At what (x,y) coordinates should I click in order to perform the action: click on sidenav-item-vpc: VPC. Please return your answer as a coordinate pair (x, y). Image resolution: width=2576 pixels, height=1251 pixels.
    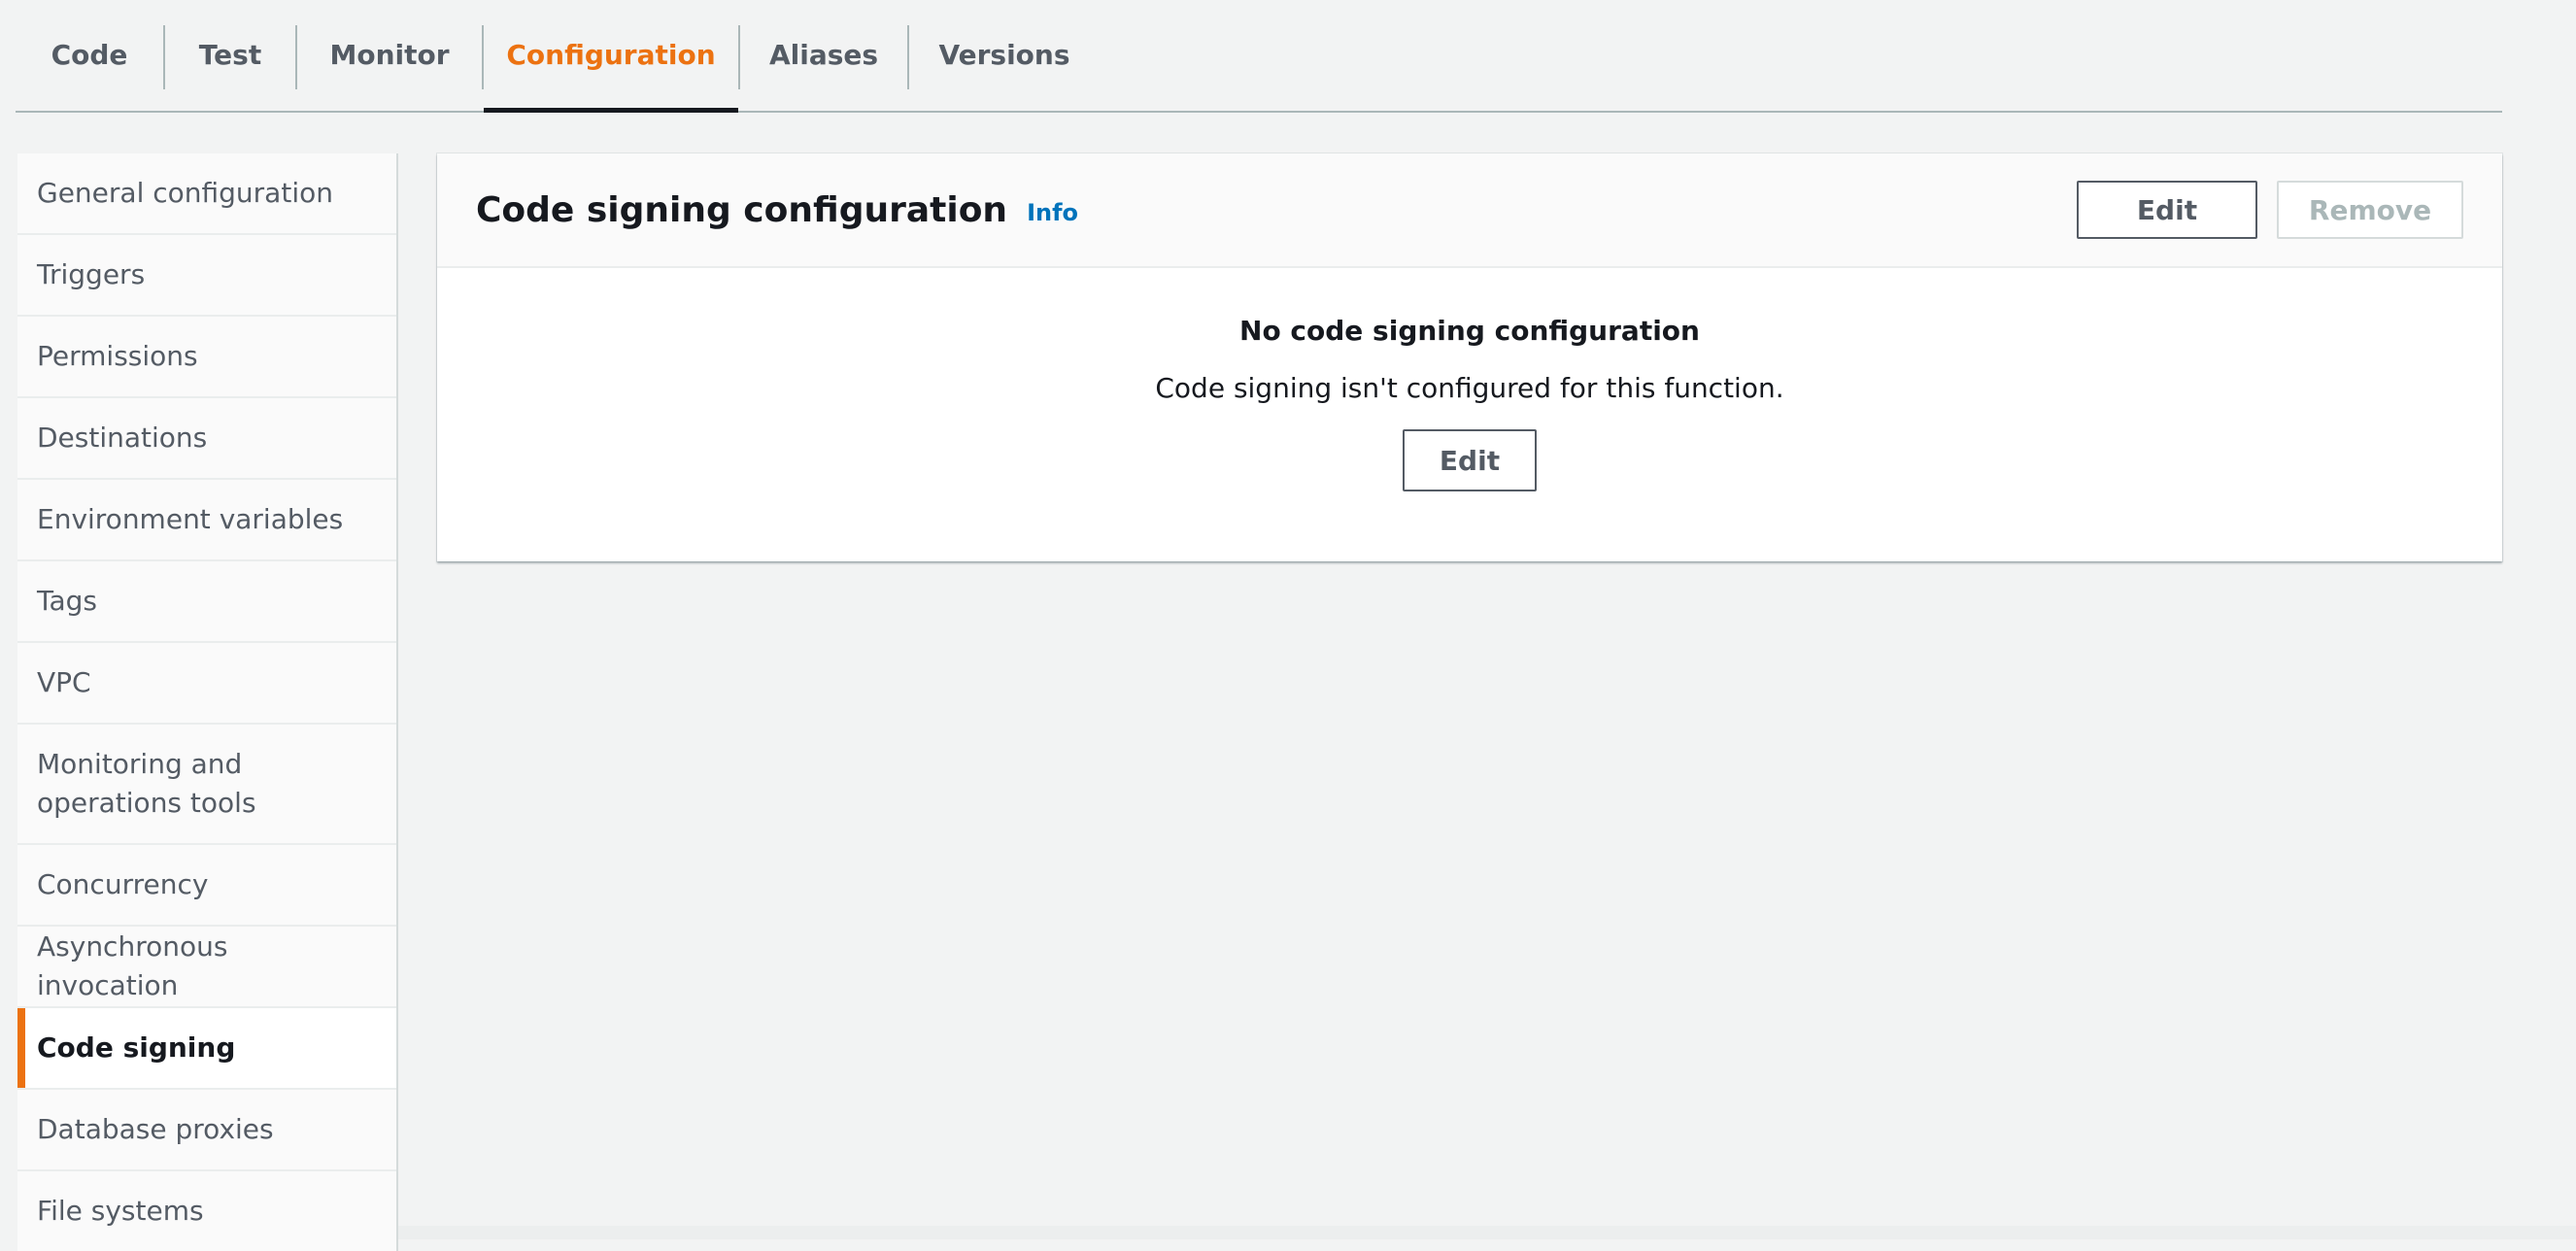
    Looking at the image, I should click on (206, 684).